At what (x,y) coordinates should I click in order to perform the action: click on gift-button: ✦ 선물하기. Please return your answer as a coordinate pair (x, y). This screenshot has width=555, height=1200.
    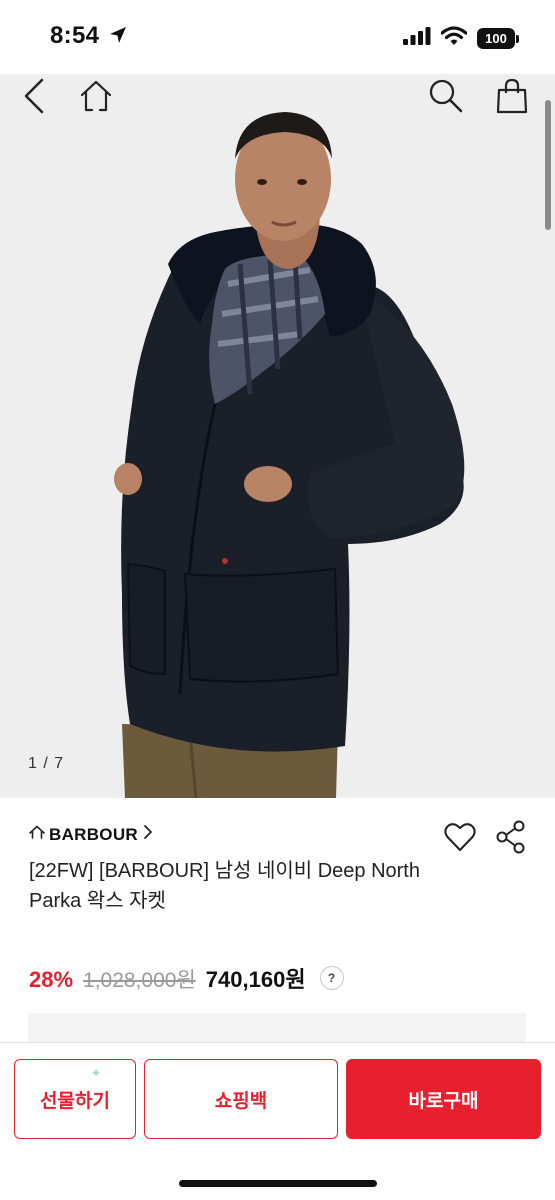
    Looking at the image, I should click on (75, 1099).